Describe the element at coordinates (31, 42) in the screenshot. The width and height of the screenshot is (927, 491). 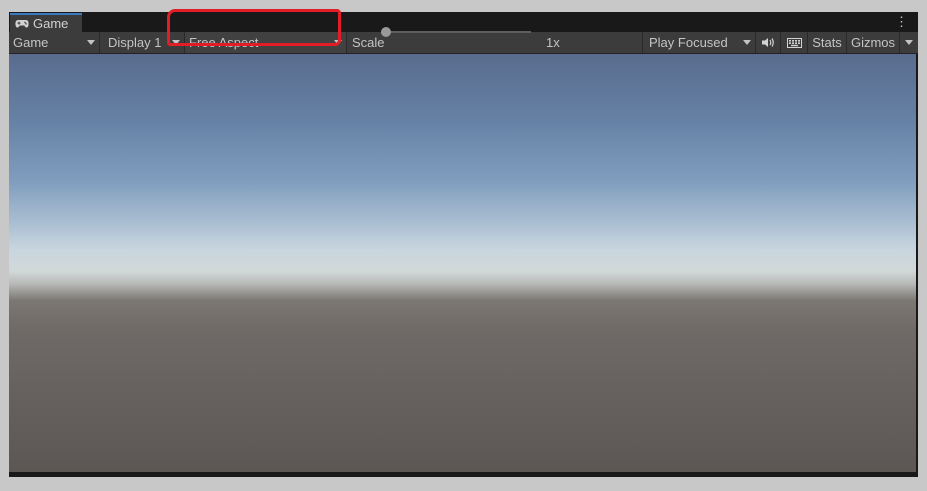
I see `game-mode-label: Game` at that location.